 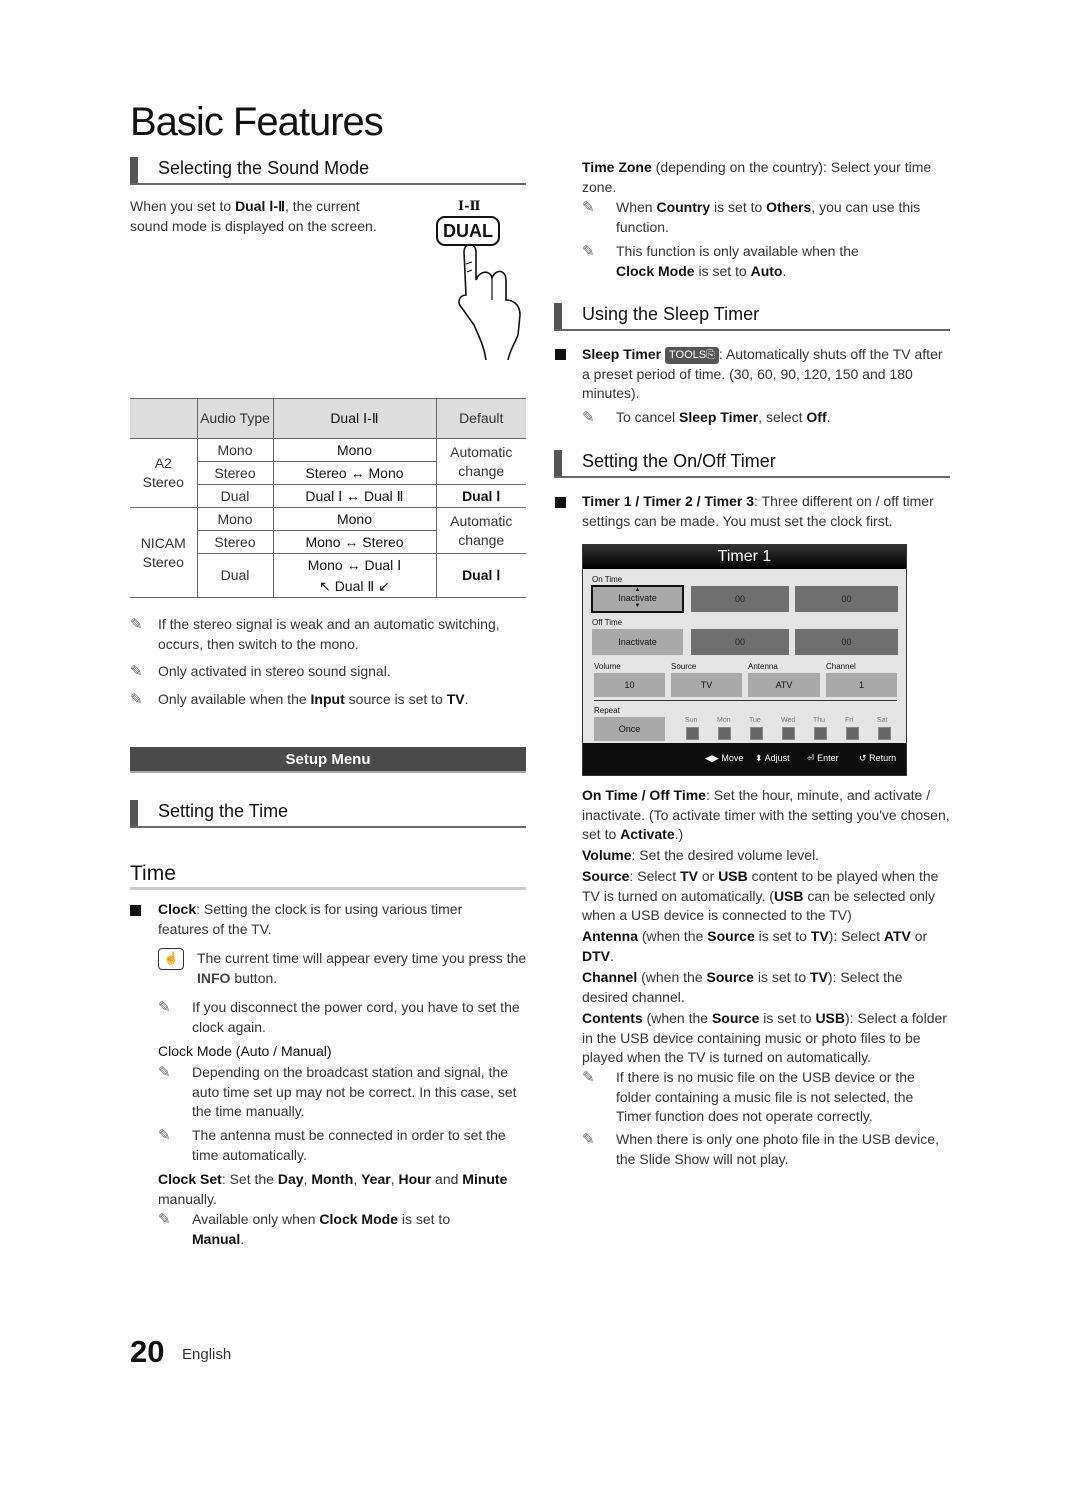 What do you see at coordinates (856, 936) in the screenshot?
I see `text: ): Select` at bounding box center [856, 936].